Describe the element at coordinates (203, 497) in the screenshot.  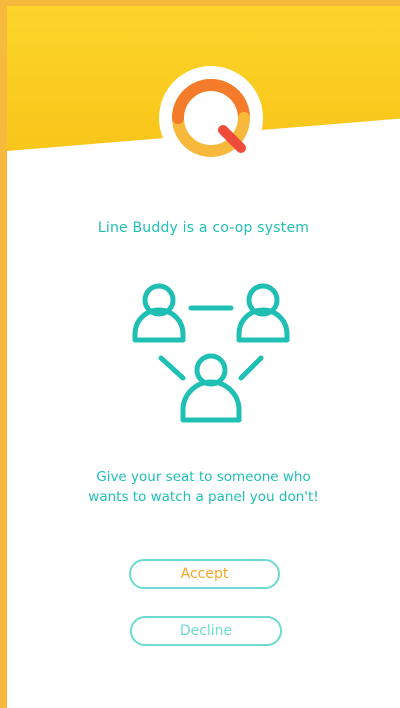
I see `description-line-2: wants to watch a panel you don't!` at that location.